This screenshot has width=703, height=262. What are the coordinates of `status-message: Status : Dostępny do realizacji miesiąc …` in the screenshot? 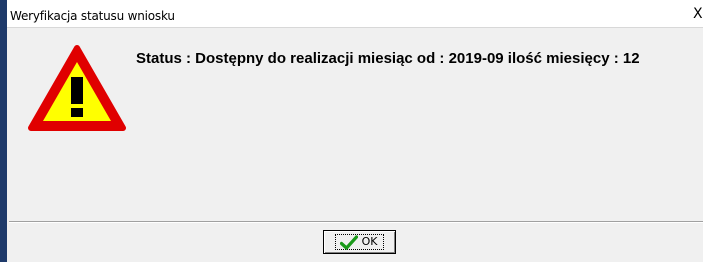 It's located at (388, 58).